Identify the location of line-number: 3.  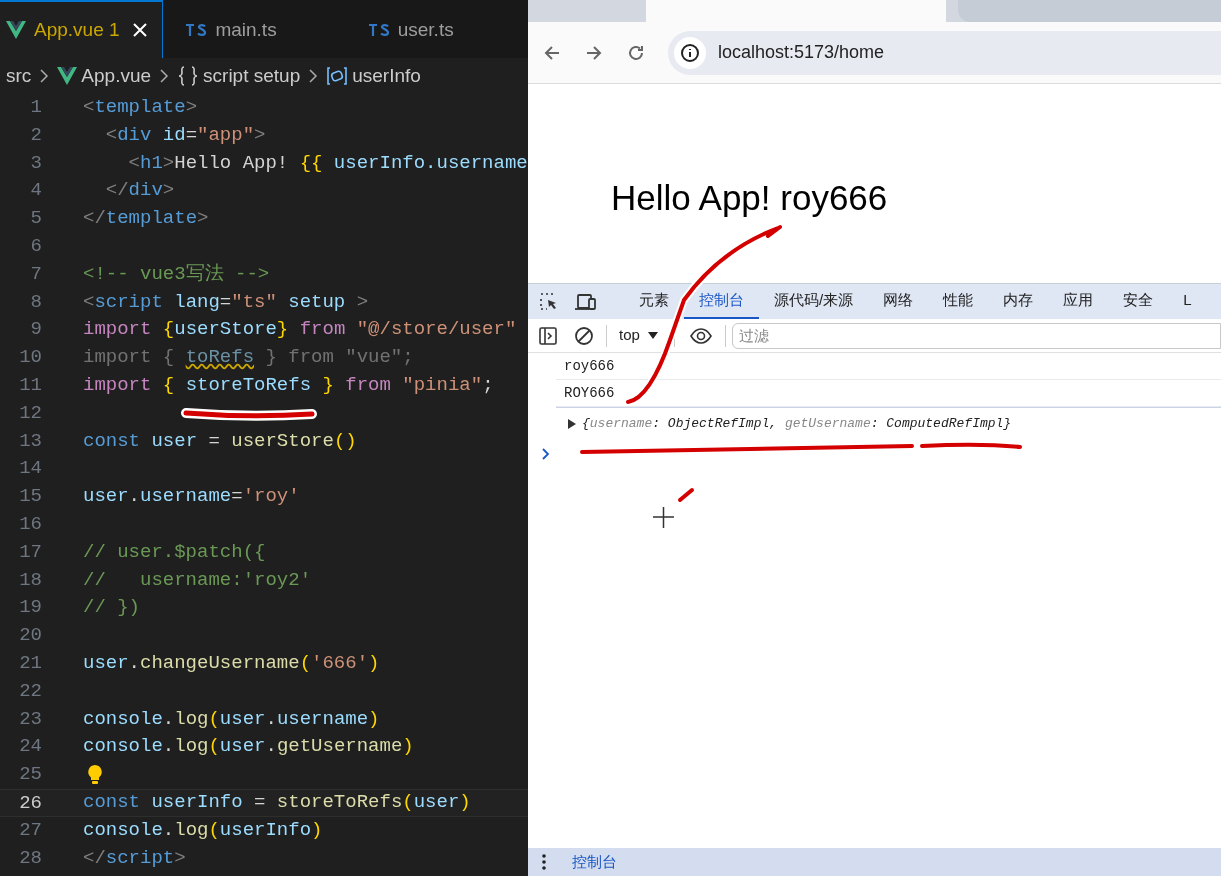
(35, 163).